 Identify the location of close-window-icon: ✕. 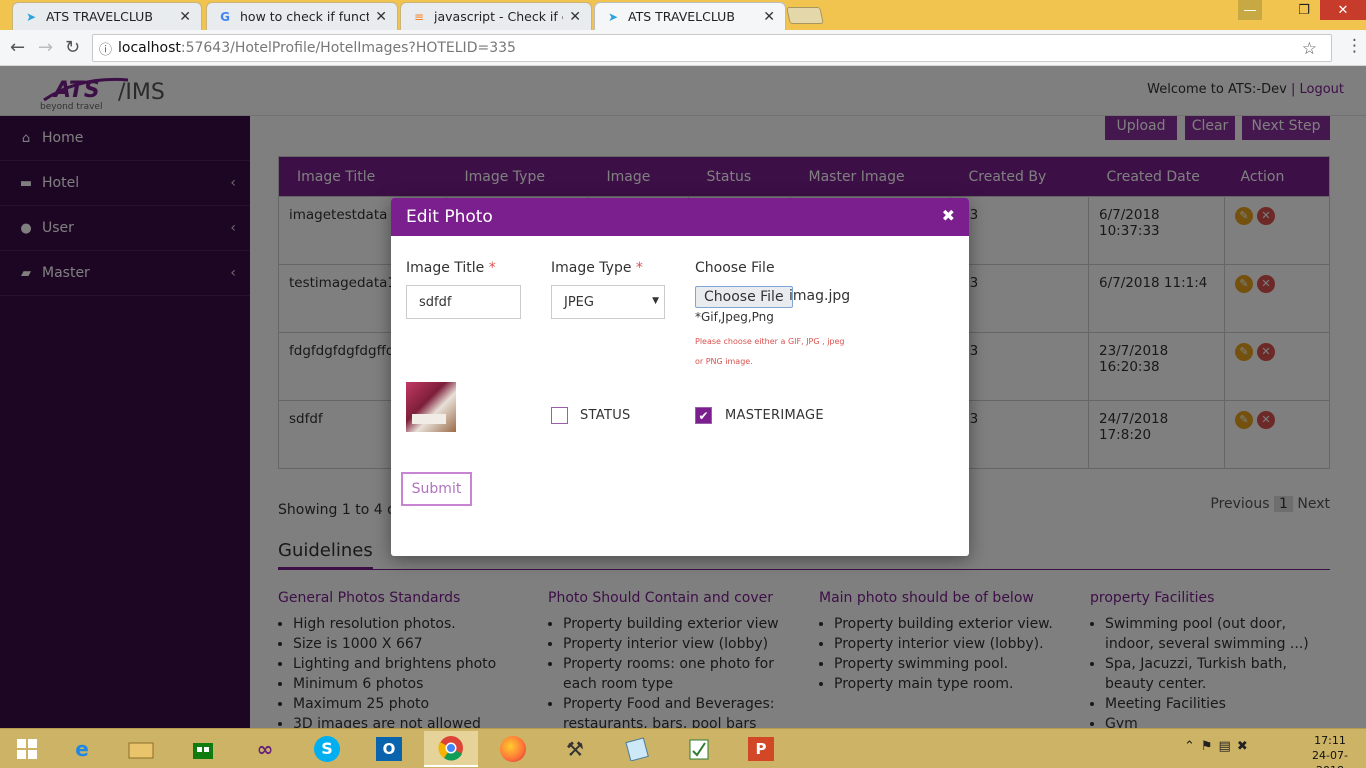
(1343, 10).